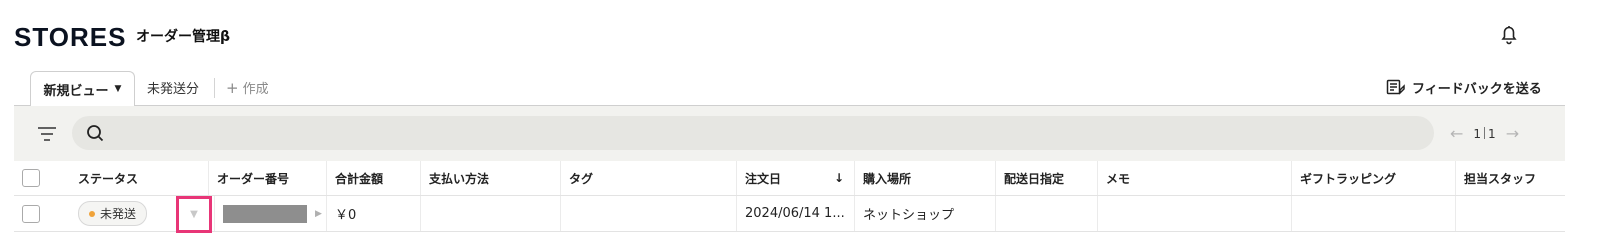 The width and height of the screenshot is (1615, 241). I want to click on header-memo: メモ, so click(1194, 178).